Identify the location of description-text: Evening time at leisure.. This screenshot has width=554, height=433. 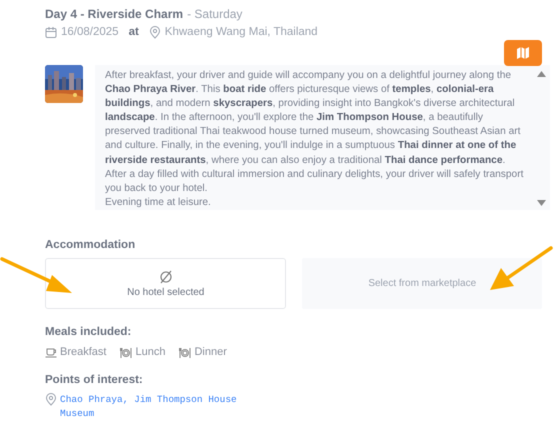
(158, 203).